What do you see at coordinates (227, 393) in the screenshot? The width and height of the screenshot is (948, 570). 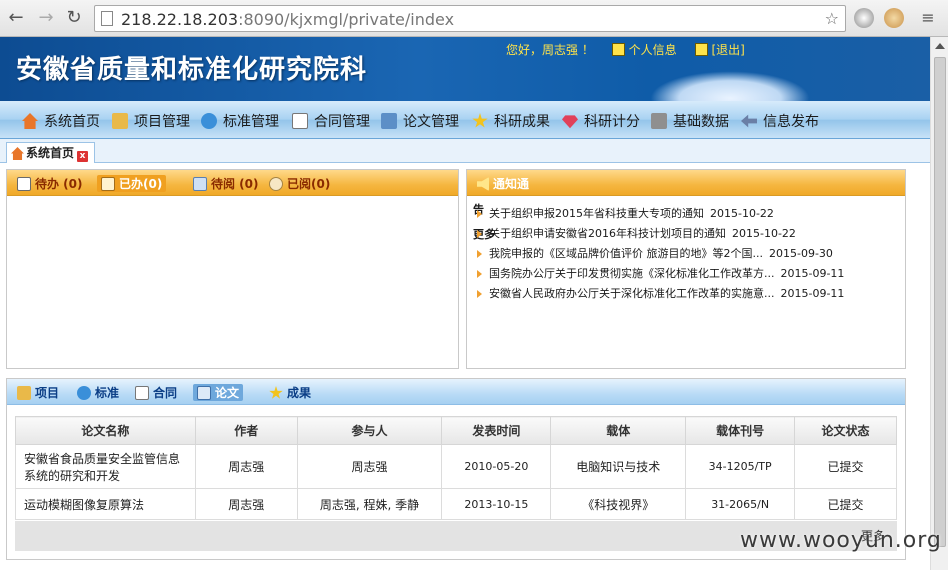 I see `tab-papers-label: 论文` at bounding box center [227, 393].